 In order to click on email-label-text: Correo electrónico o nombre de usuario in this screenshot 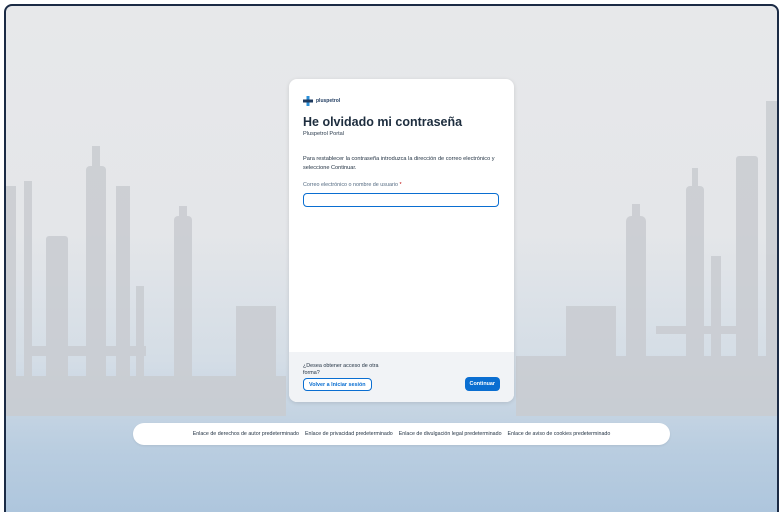, I will do `click(350, 185)`.